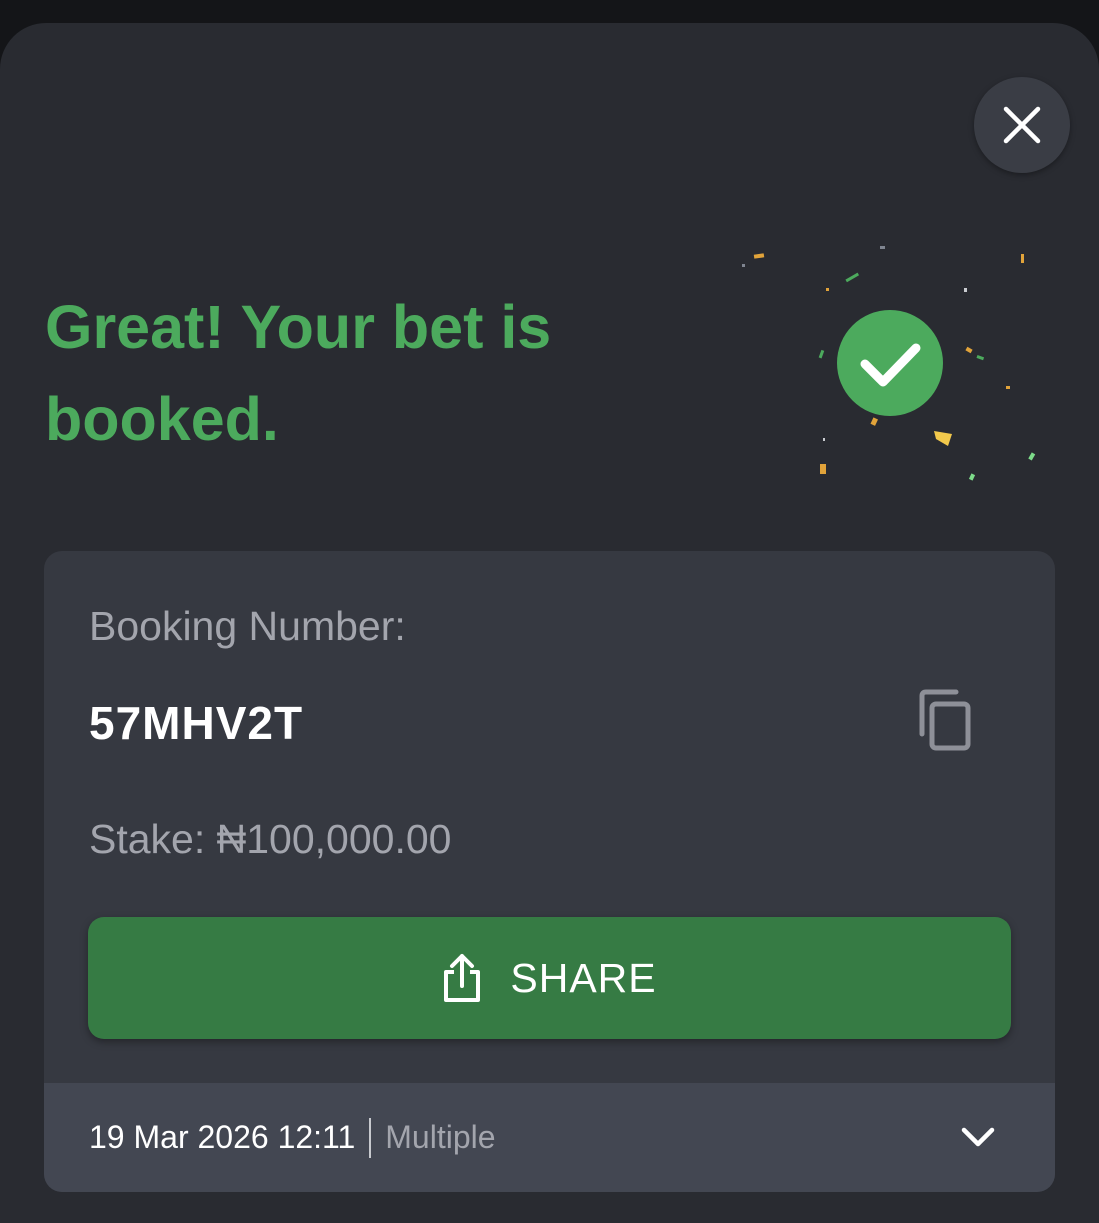 This screenshot has width=1099, height=1223. What do you see at coordinates (583, 977) in the screenshot?
I see `share-button-label: SHARE` at bounding box center [583, 977].